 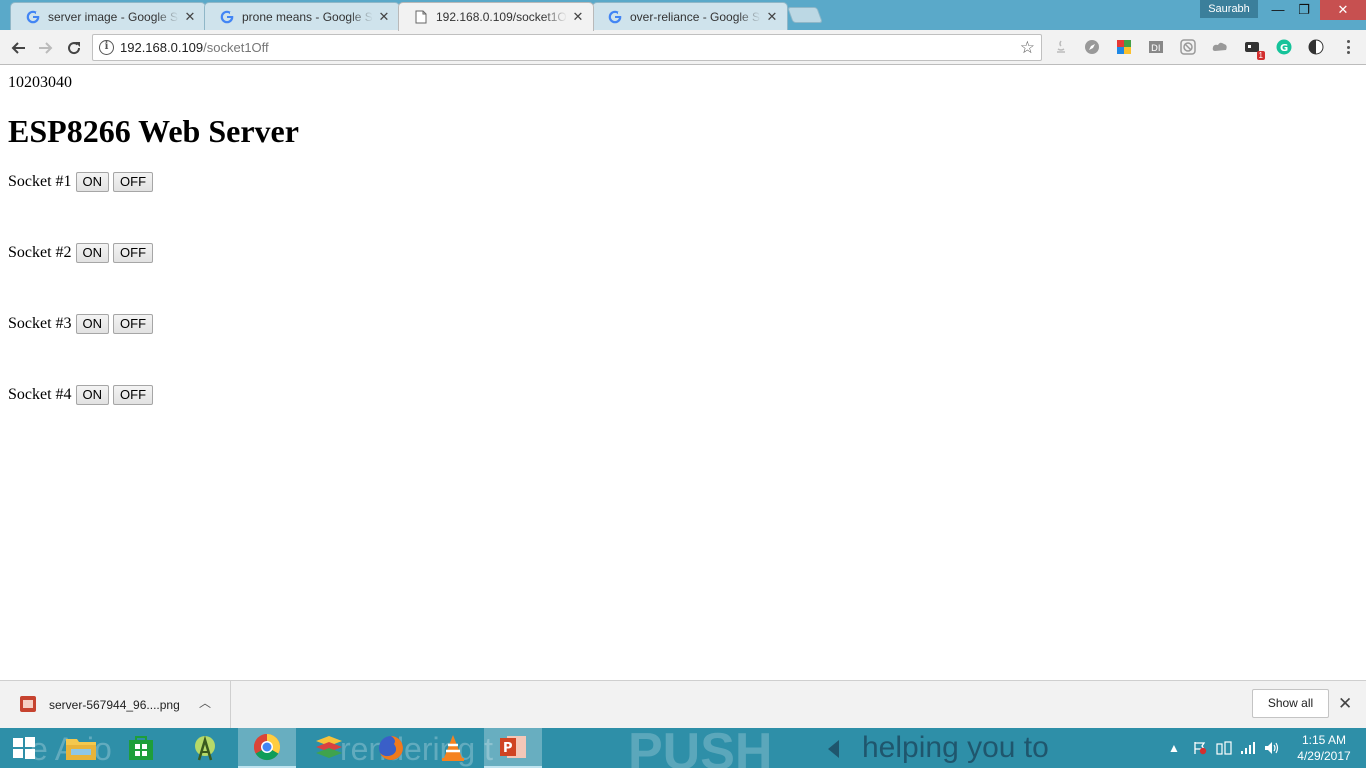 I want to click on bluestacks-icon, so click(x=329, y=748).